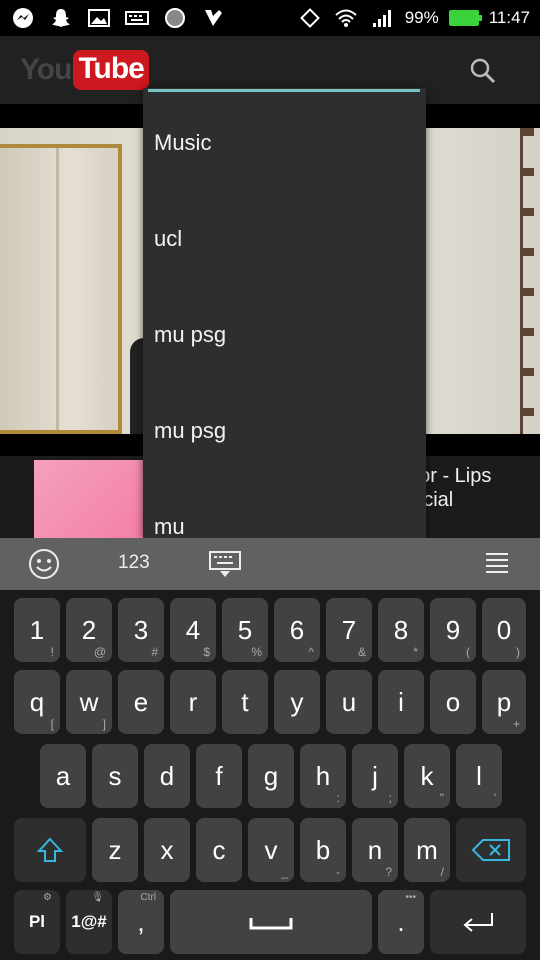  I want to click on key-h: h:, so click(323, 776).